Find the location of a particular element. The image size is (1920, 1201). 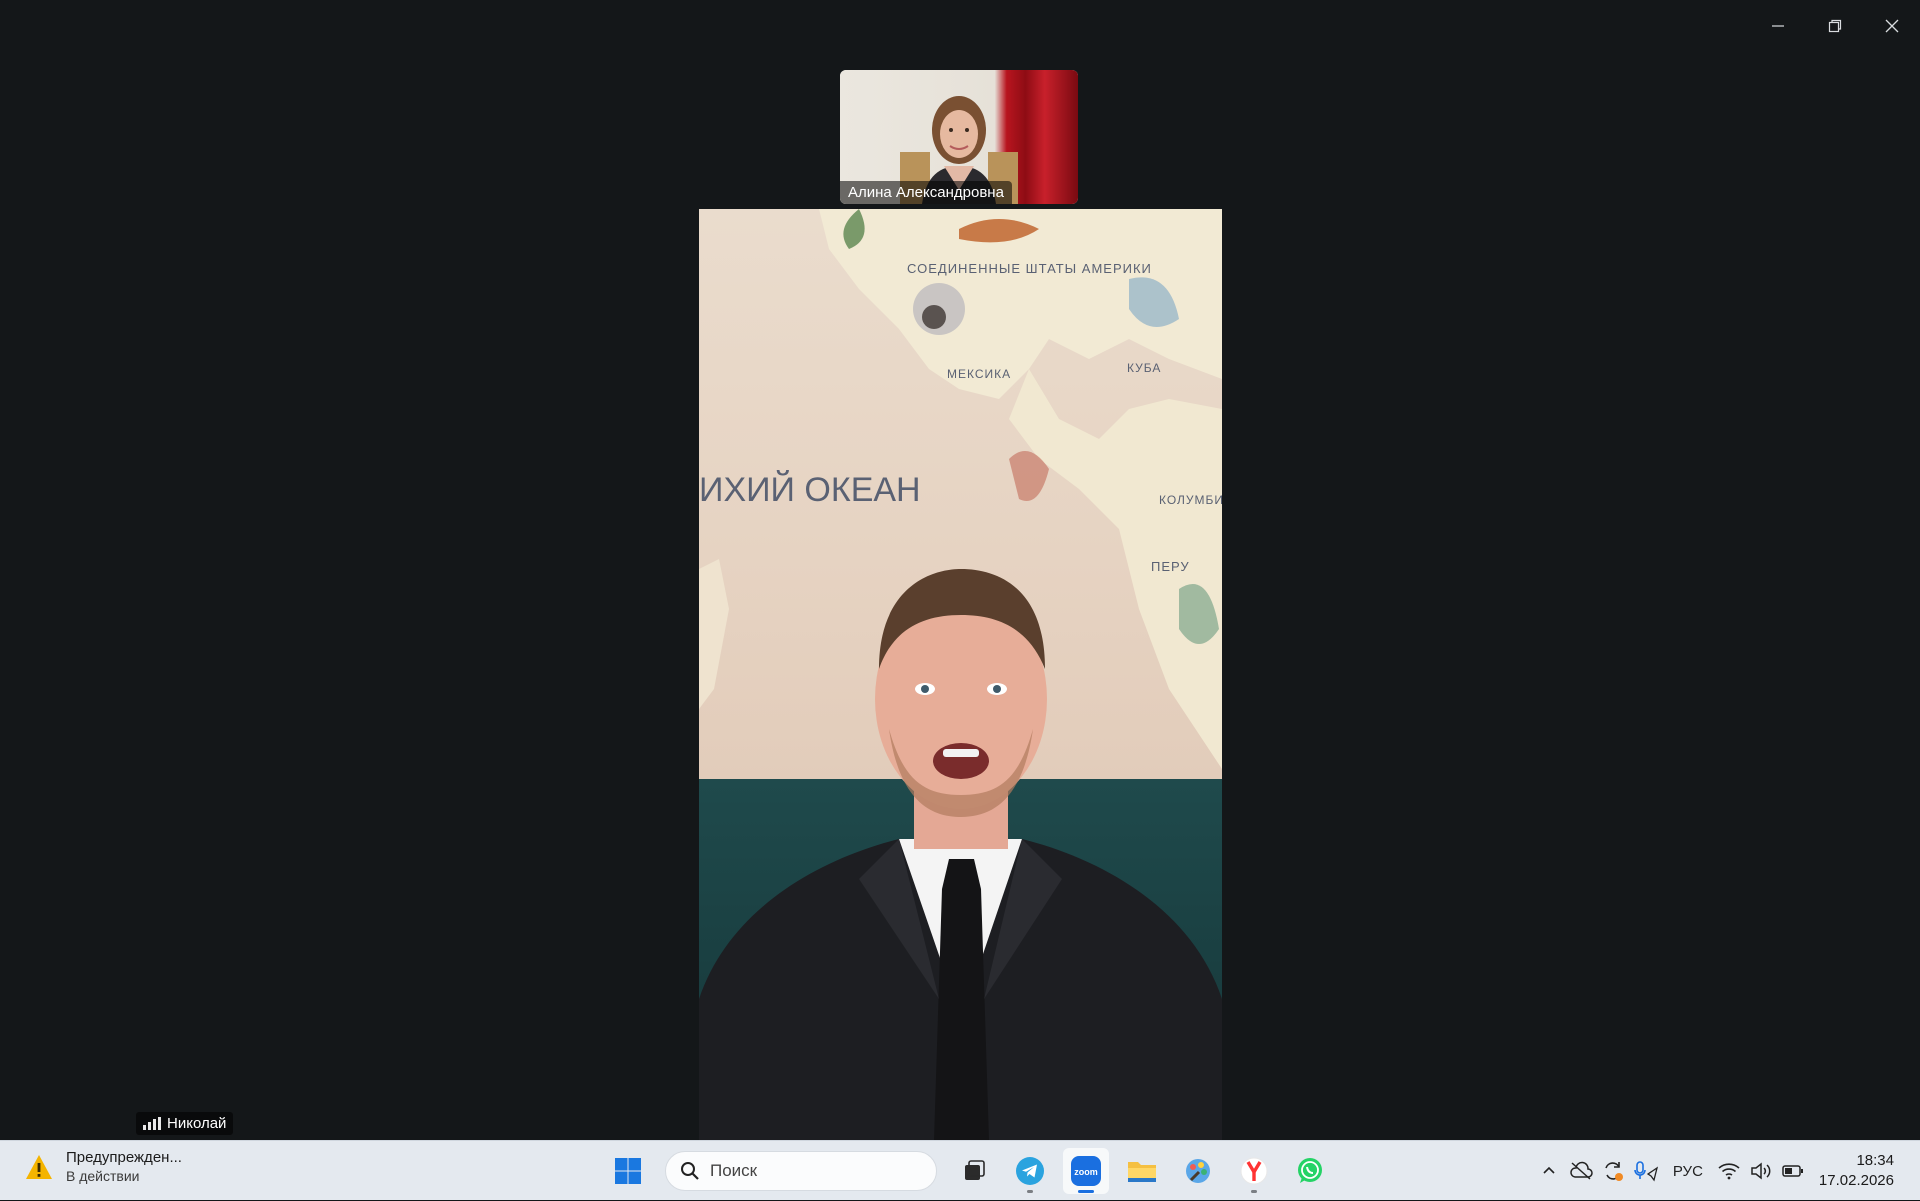

active-speaker-name-tag: Николай is located at coordinates (185, 1123).